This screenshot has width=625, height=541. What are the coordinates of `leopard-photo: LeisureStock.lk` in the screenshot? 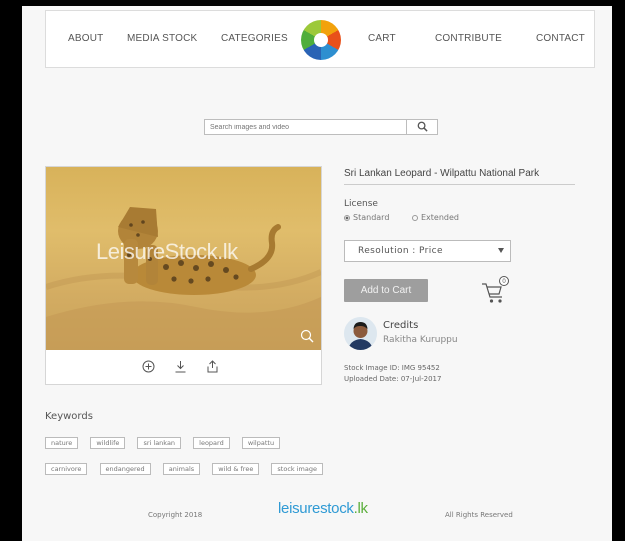 It's located at (183, 258).